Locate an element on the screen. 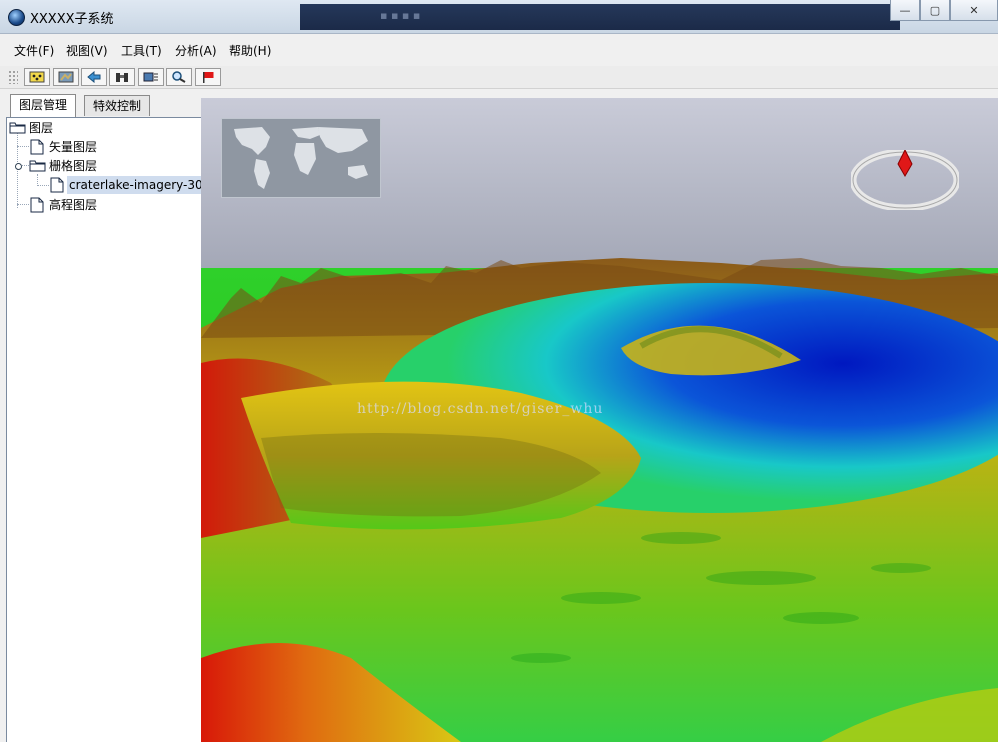 The height and width of the screenshot is (742, 998). binoculars-button is located at coordinates (122, 77).